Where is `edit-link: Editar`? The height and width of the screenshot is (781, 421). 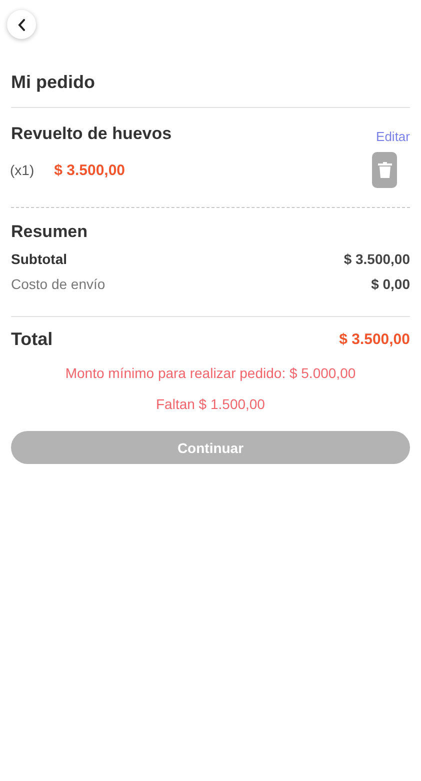 edit-link: Editar is located at coordinates (393, 136).